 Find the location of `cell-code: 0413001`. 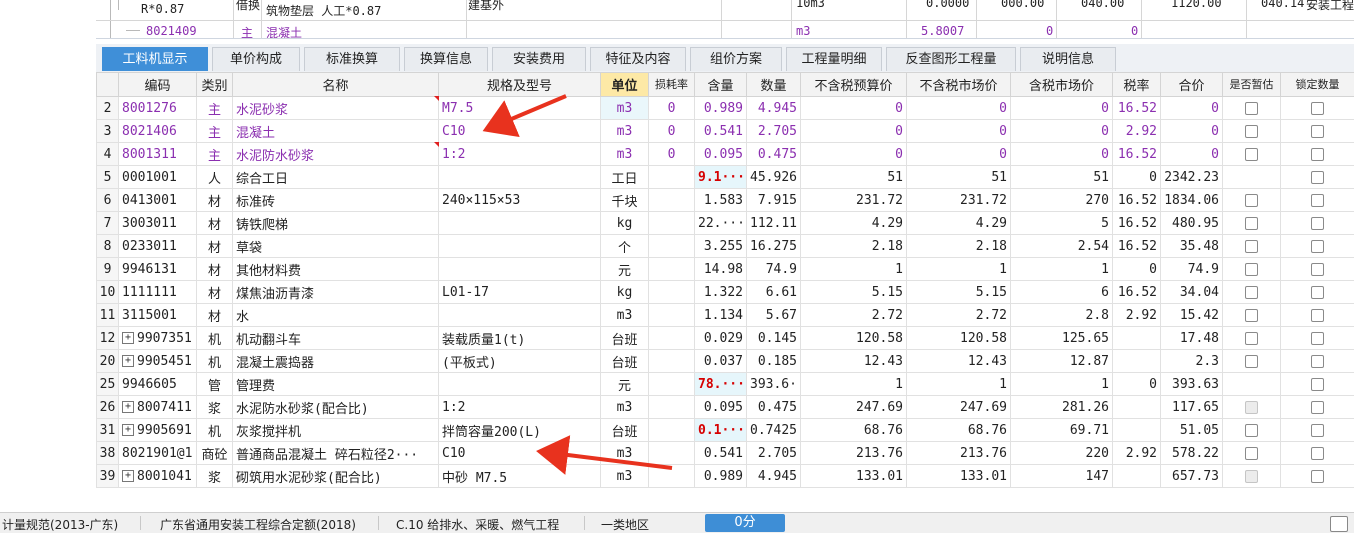

cell-code: 0413001 is located at coordinates (158, 200).